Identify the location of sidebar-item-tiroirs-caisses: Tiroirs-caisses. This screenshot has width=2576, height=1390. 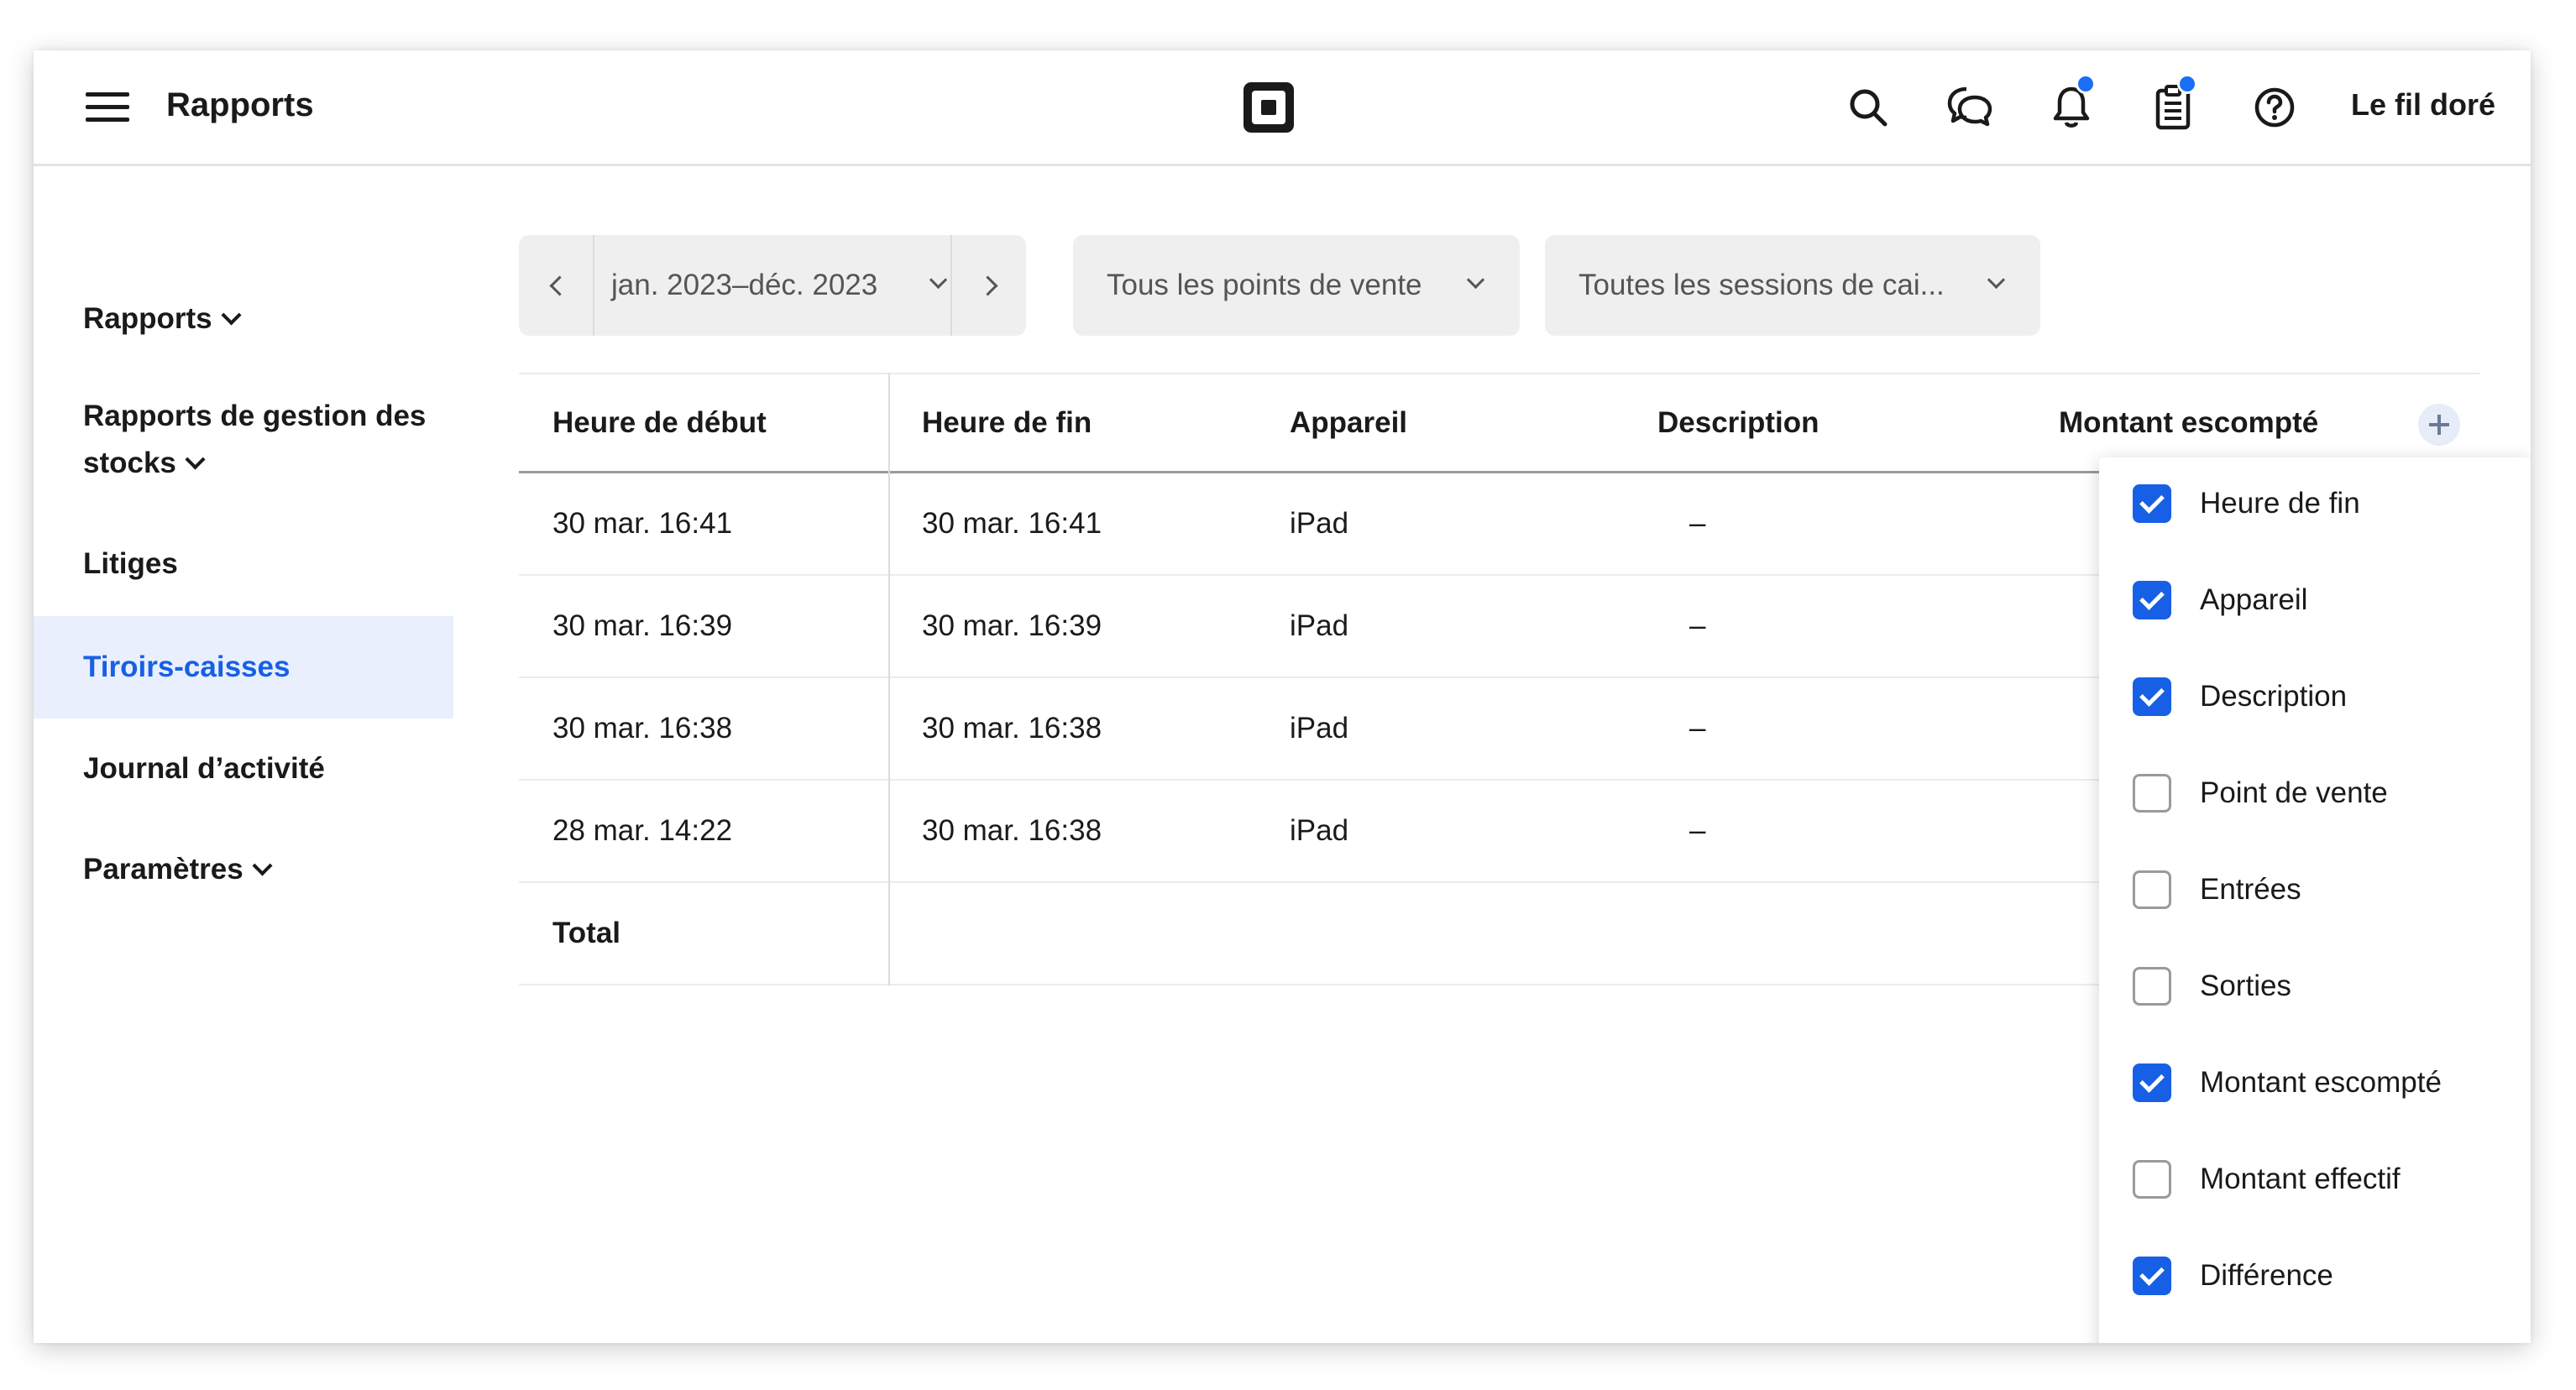
(244, 667).